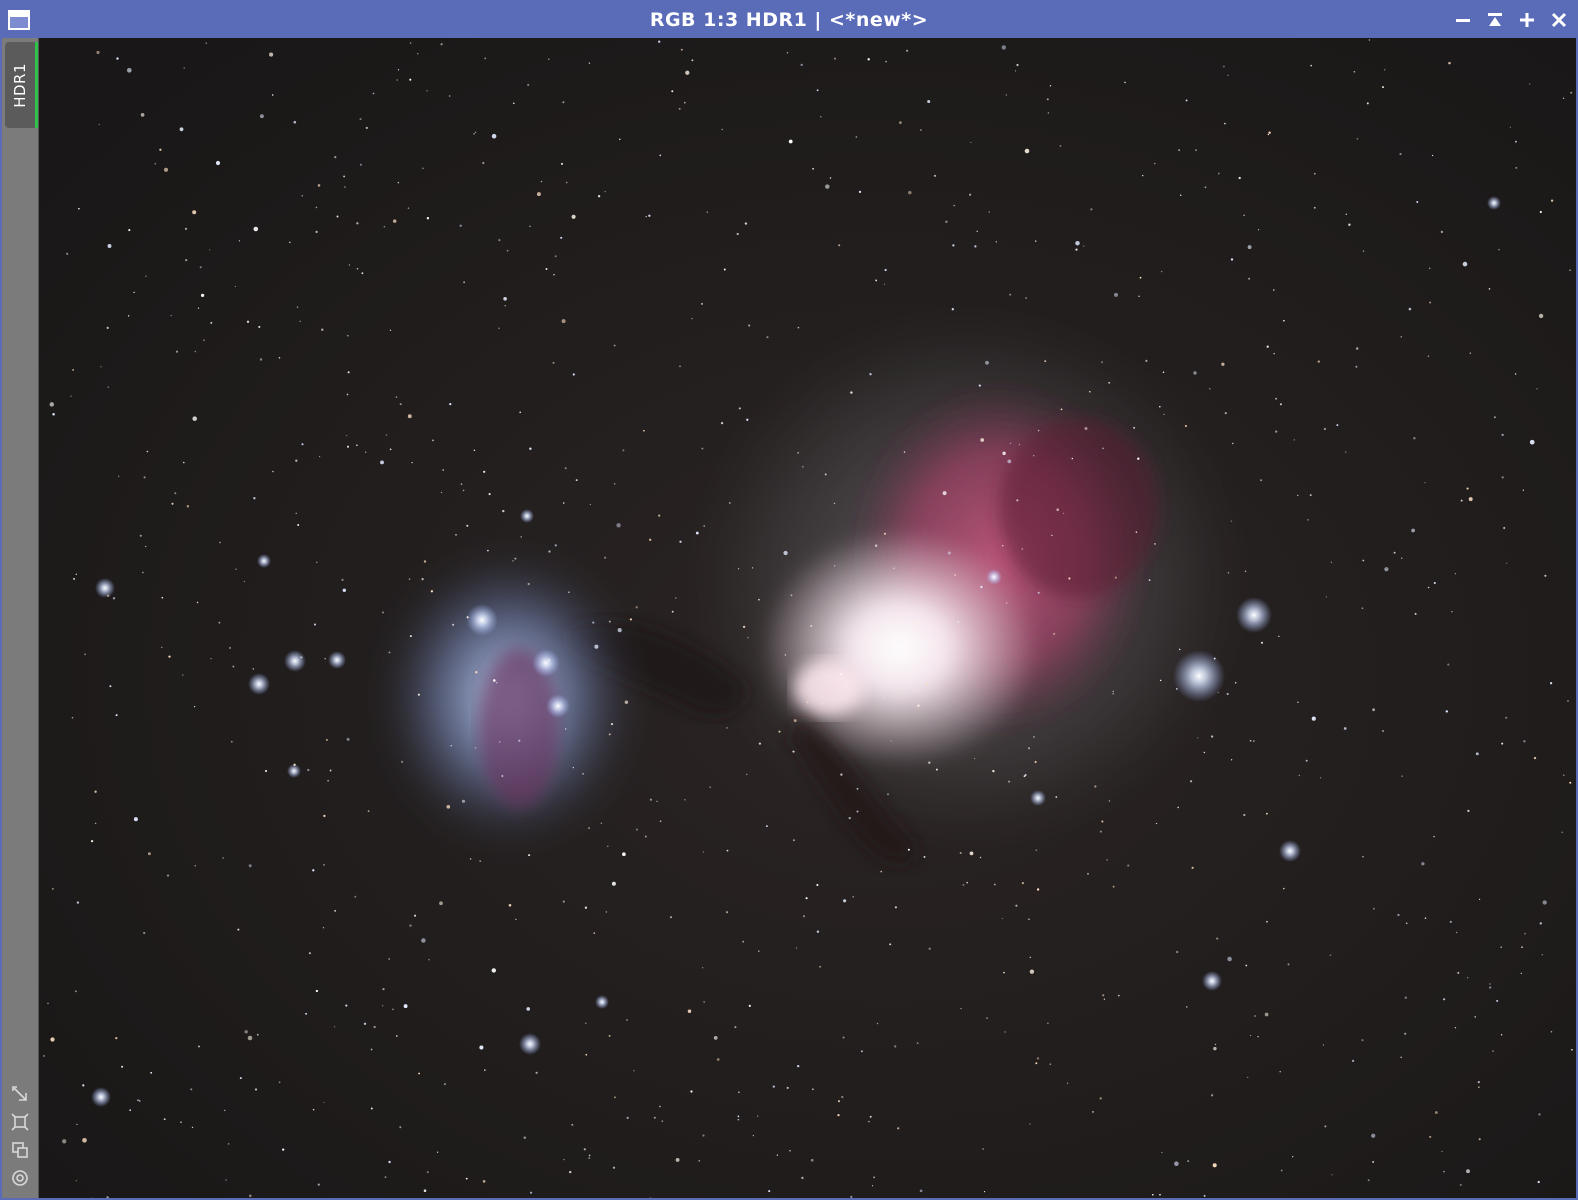 The image size is (1578, 1200). I want to click on close-button, so click(1559, 20).